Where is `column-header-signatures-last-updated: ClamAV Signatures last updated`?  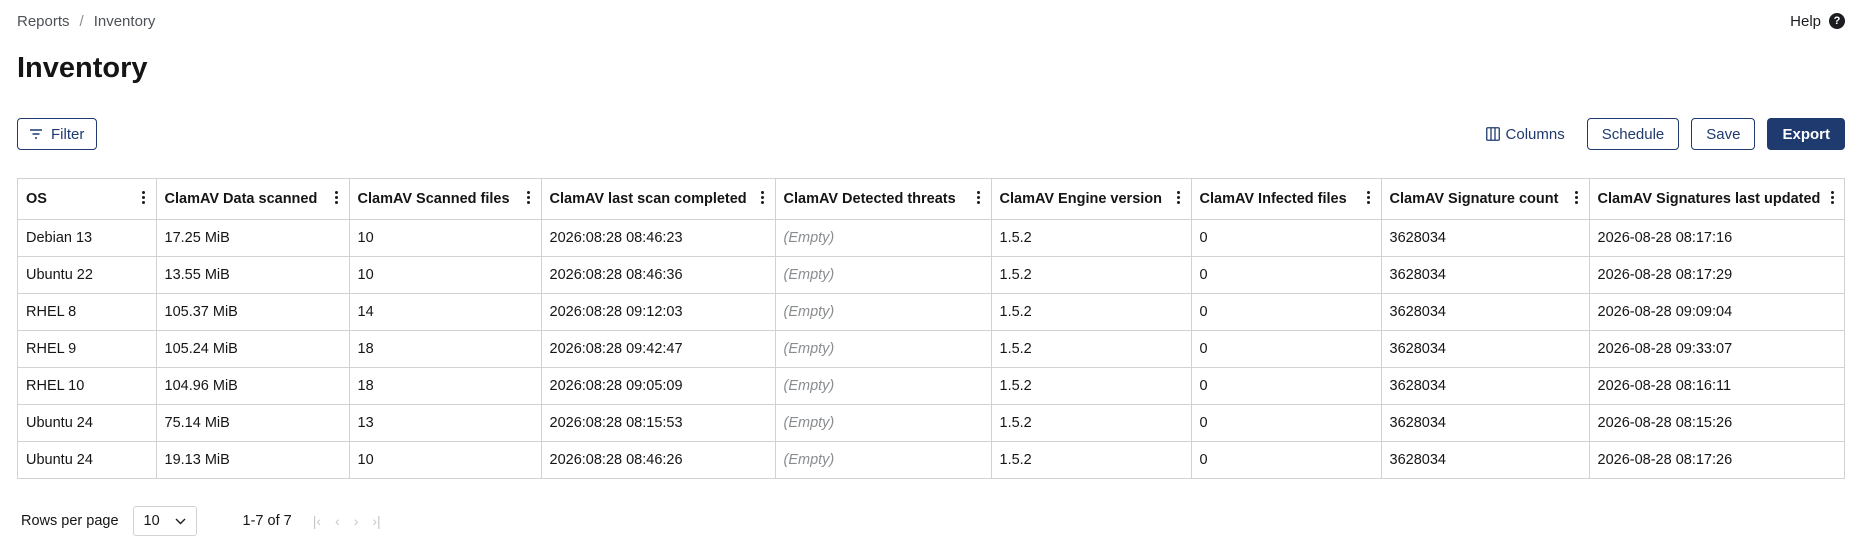
column-header-signatures-last-updated: ClamAV Signatures last updated is located at coordinates (1716, 199).